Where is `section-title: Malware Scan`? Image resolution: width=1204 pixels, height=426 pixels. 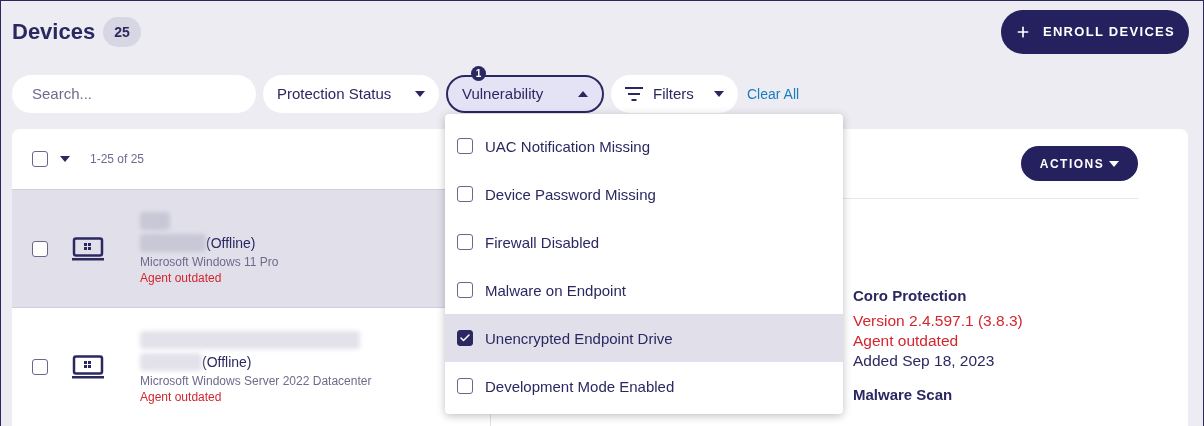 section-title: Malware Scan is located at coordinates (903, 394).